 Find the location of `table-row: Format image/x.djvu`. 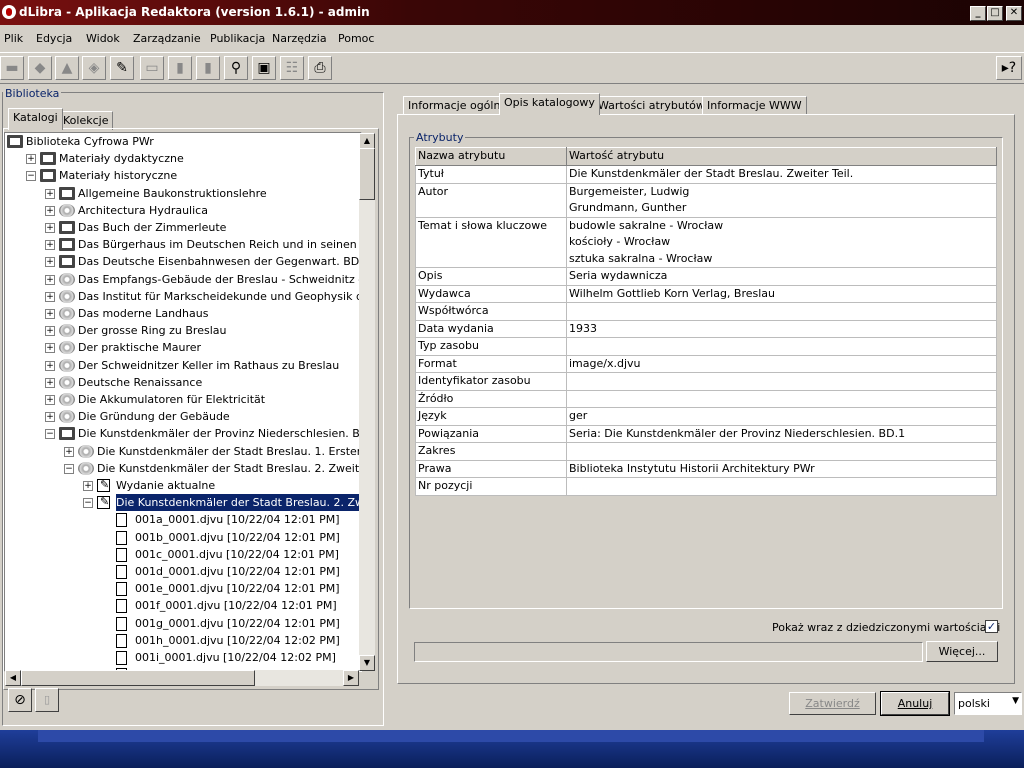

table-row: Format image/x.djvu is located at coordinates (706, 363).